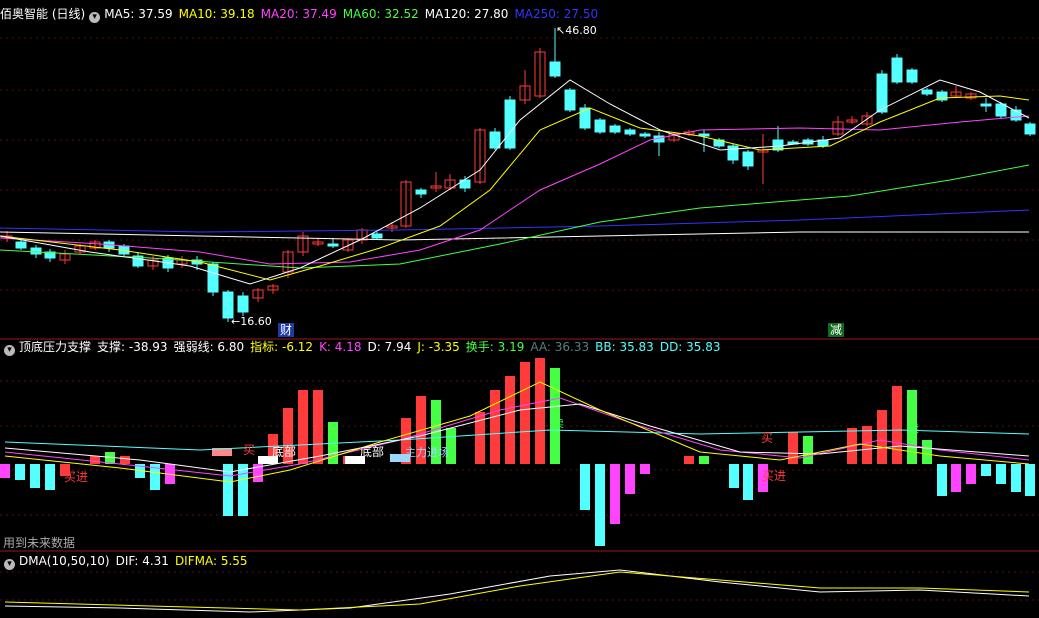 Image resolution: width=1039 pixels, height=618 pixels. What do you see at coordinates (76, 477) in the screenshot?
I see `buy-in-label: 买进` at bounding box center [76, 477].